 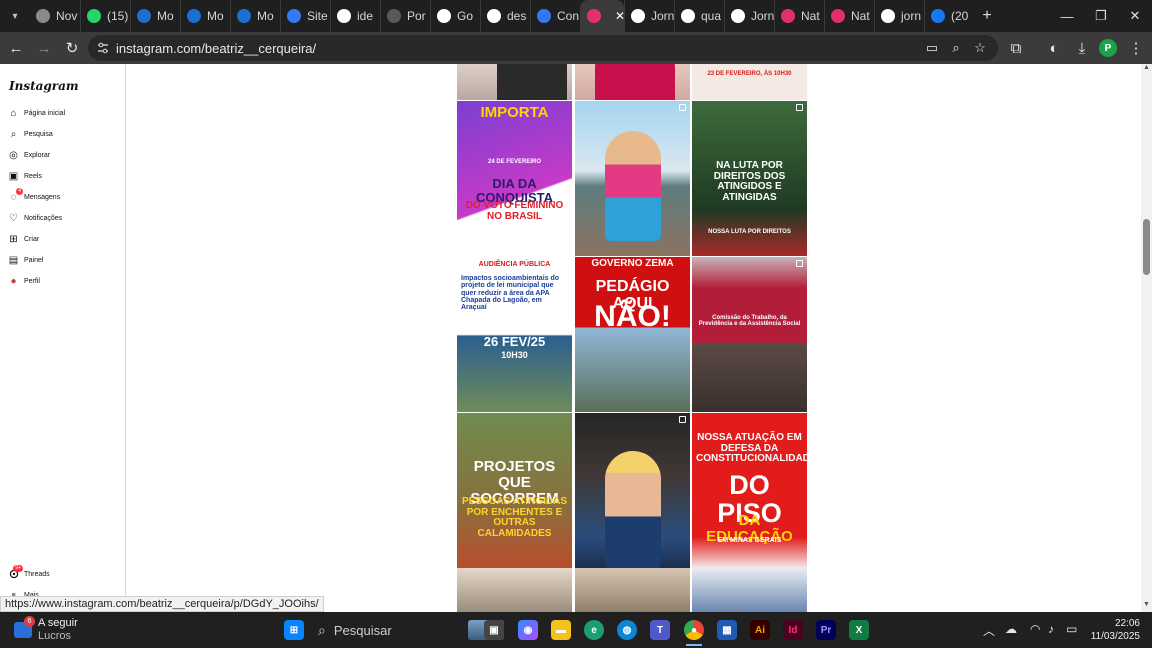 I want to click on file-explorer-icon: ▬, so click(x=561, y=630).